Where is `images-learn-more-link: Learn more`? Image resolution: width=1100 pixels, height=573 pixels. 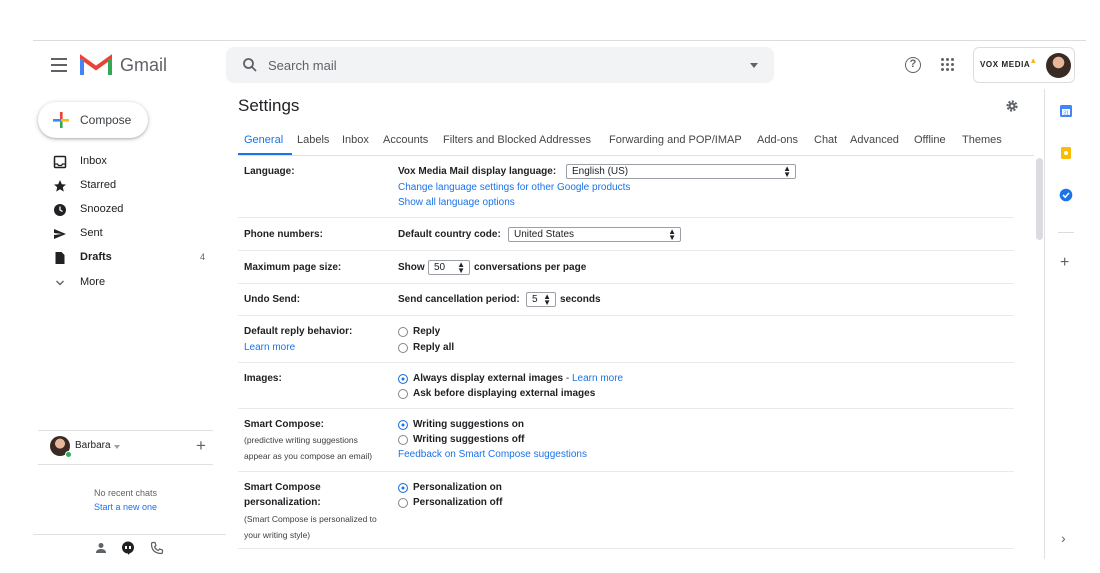
images-learn-more-link: Learn more is located at coordinates (597, 378).